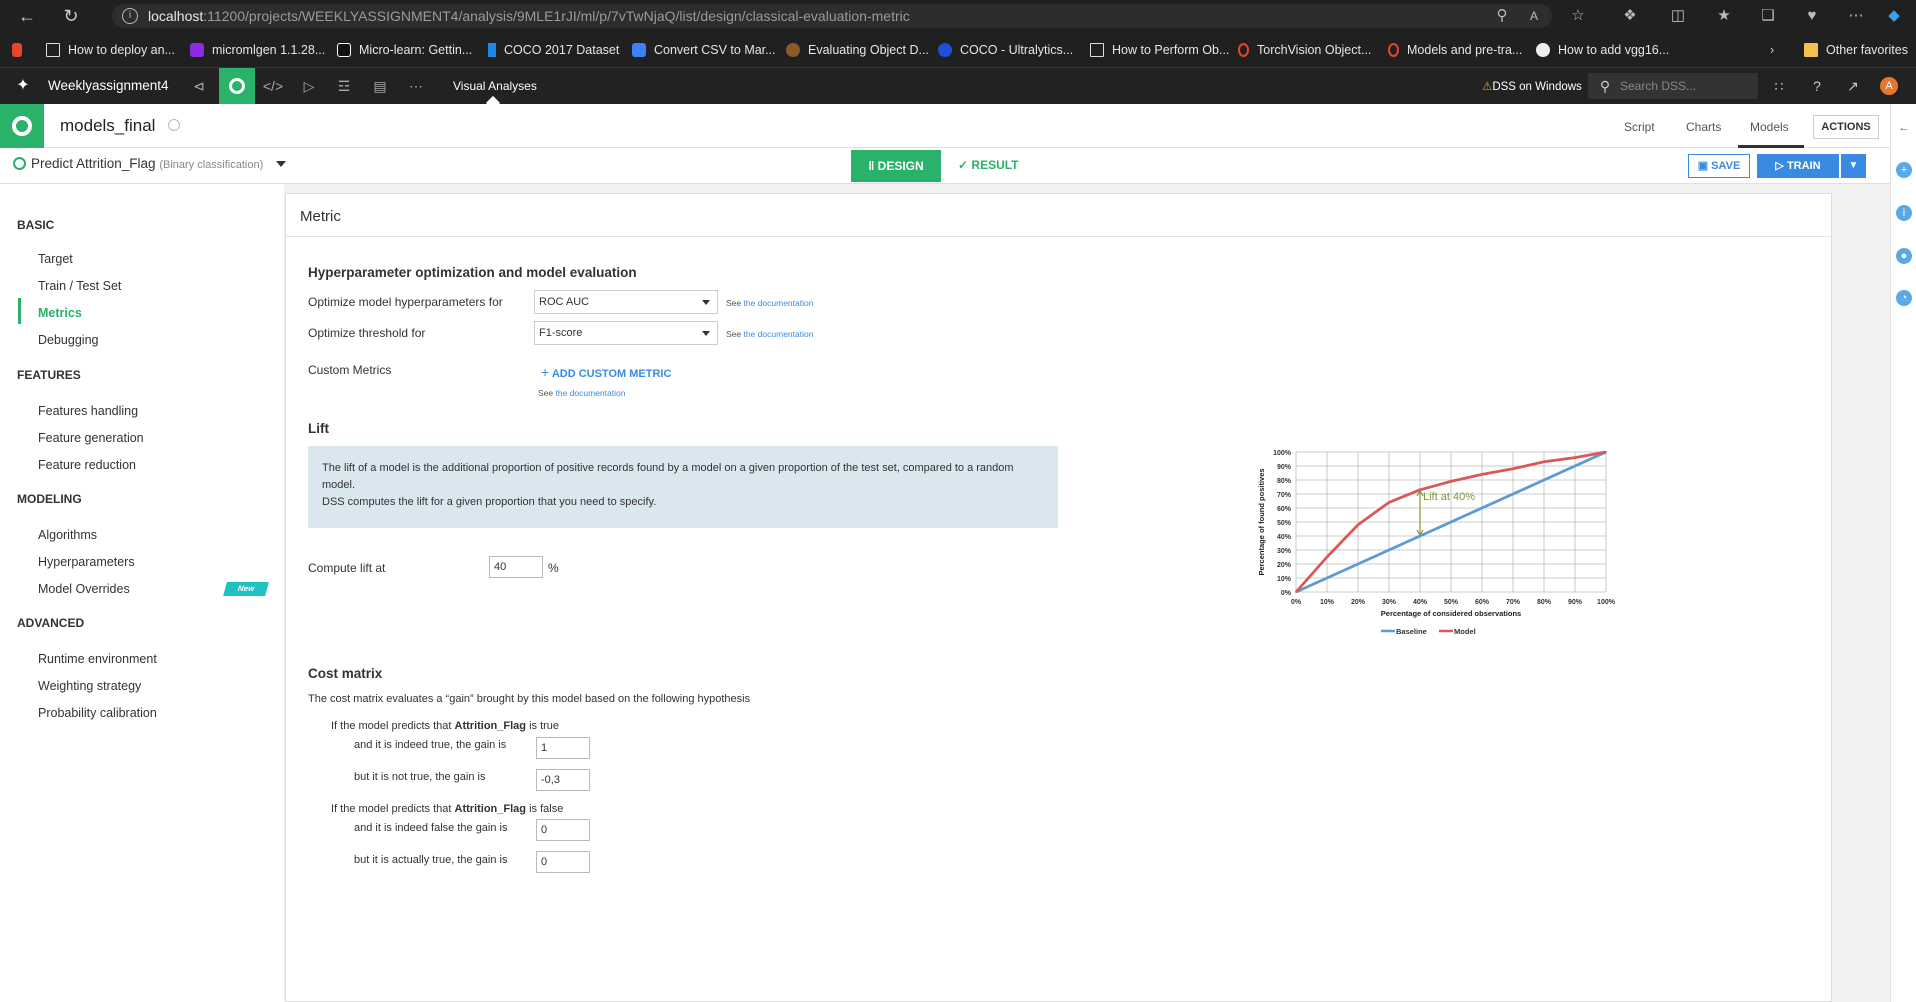  I want to click on chevron-down-icon, so click(281, 164).